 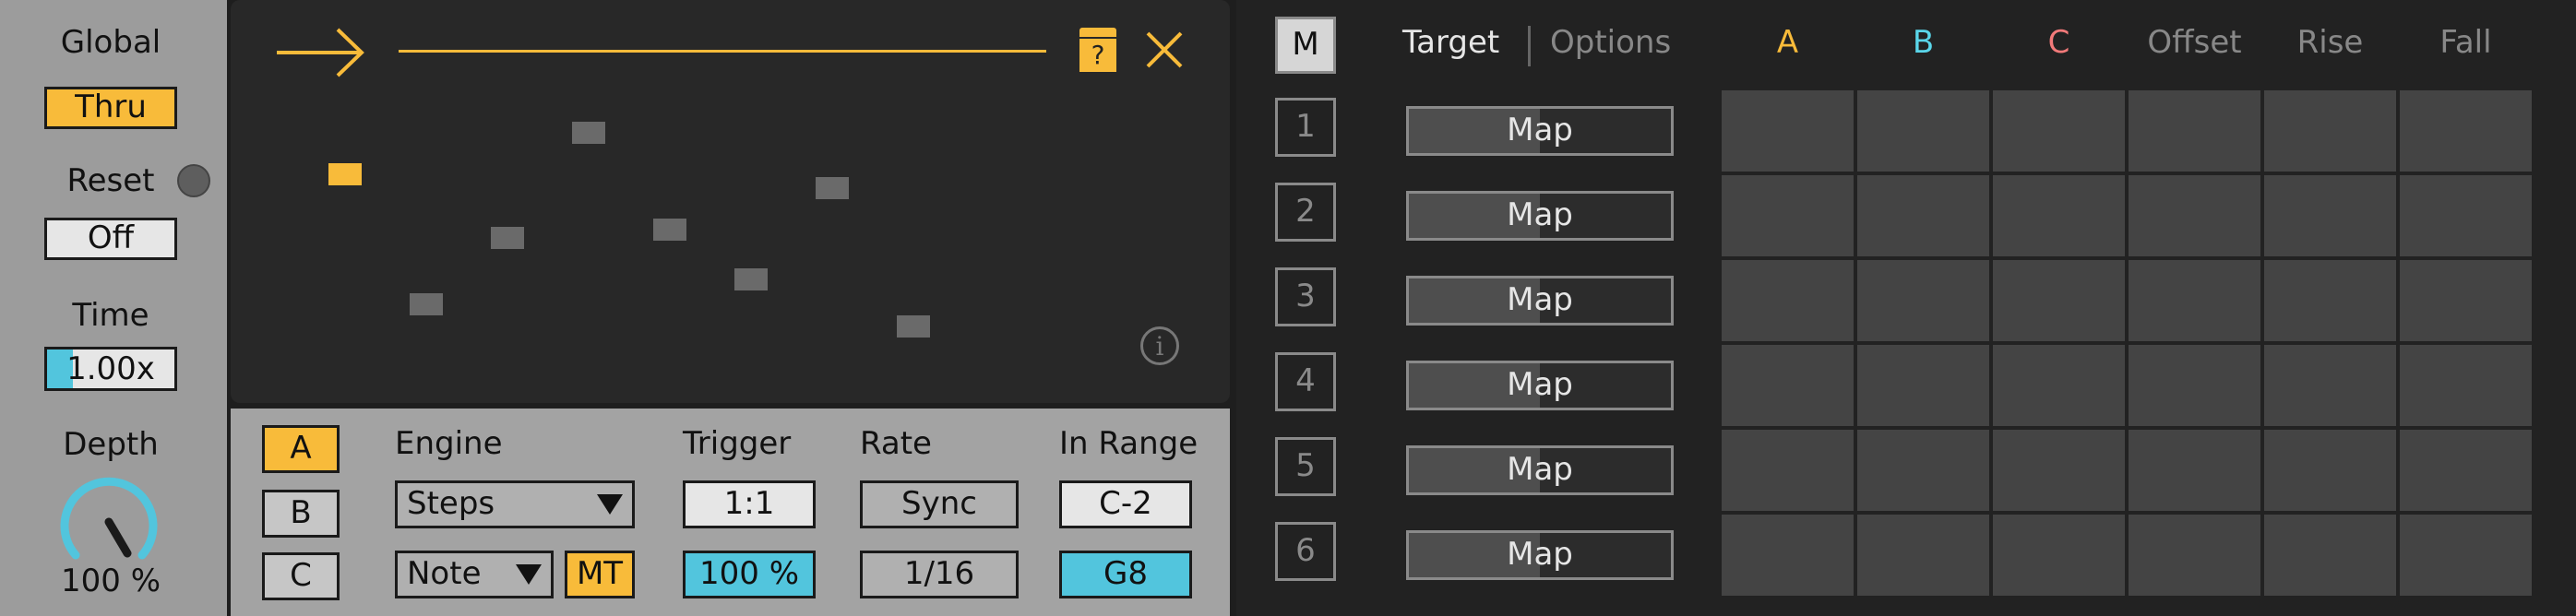 What do you see at coordinates (110, 239) in the screenshot?
I see `reset-off-button: Off` at bounding box center [110, 239].